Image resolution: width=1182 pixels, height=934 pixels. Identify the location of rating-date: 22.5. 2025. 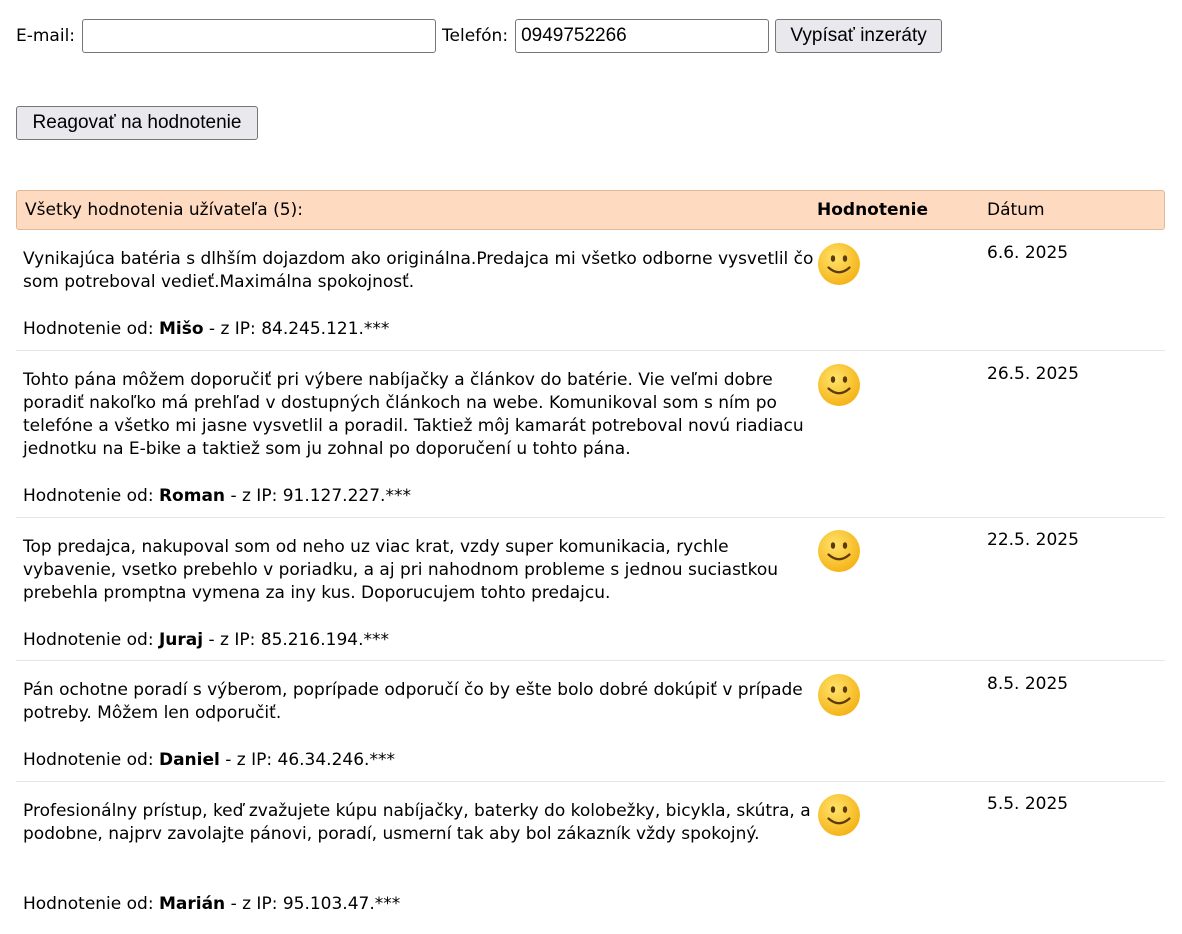
(1033, 540).